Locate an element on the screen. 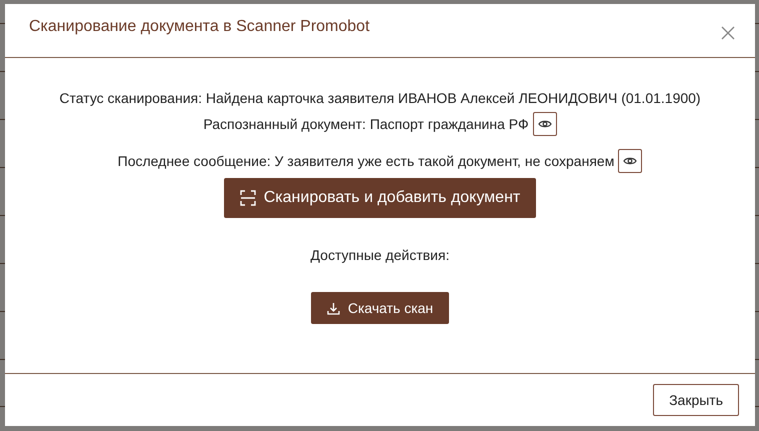 This screenshot has height=431, width=759. download-button: Скачать скан is located at coordinates (380, 308).